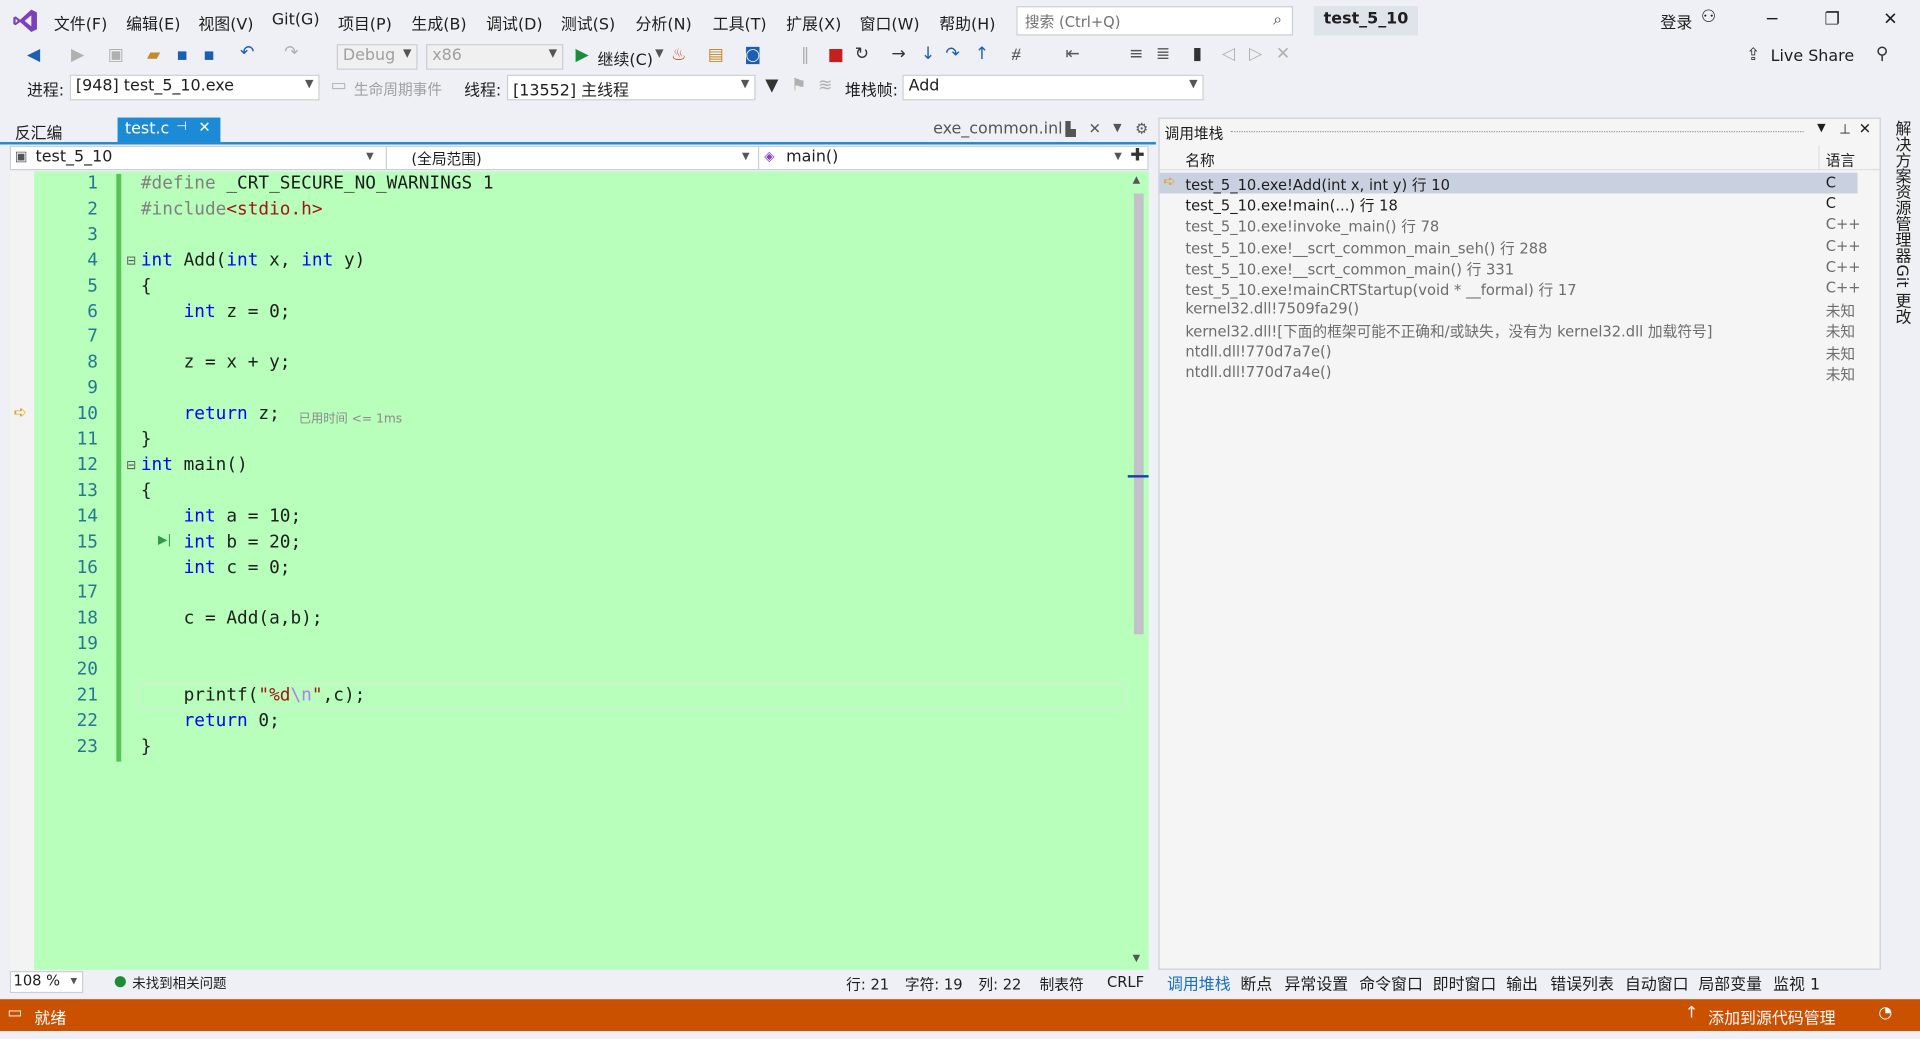  I want to click on code-line: c = Add(a,b);, so click(232, 619).